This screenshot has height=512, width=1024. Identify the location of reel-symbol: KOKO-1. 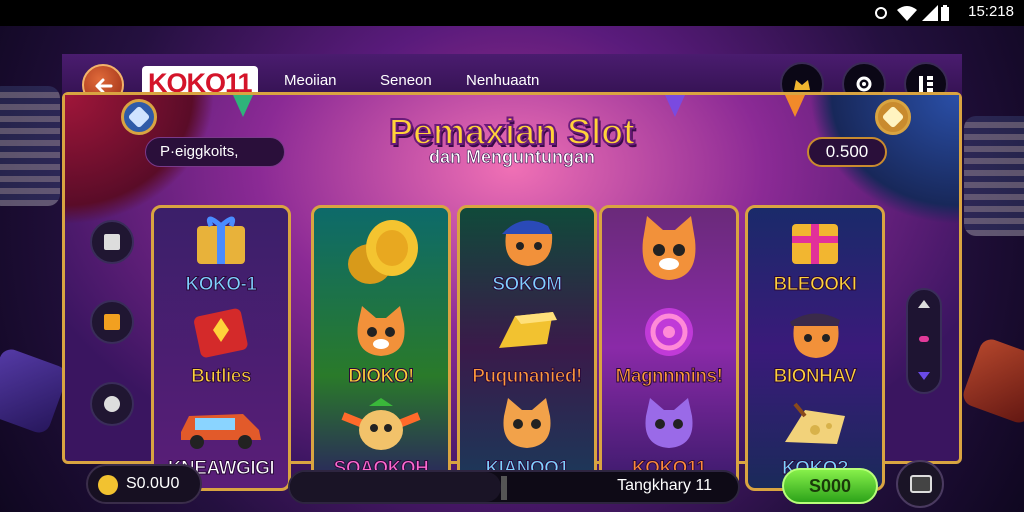
(221, 254).